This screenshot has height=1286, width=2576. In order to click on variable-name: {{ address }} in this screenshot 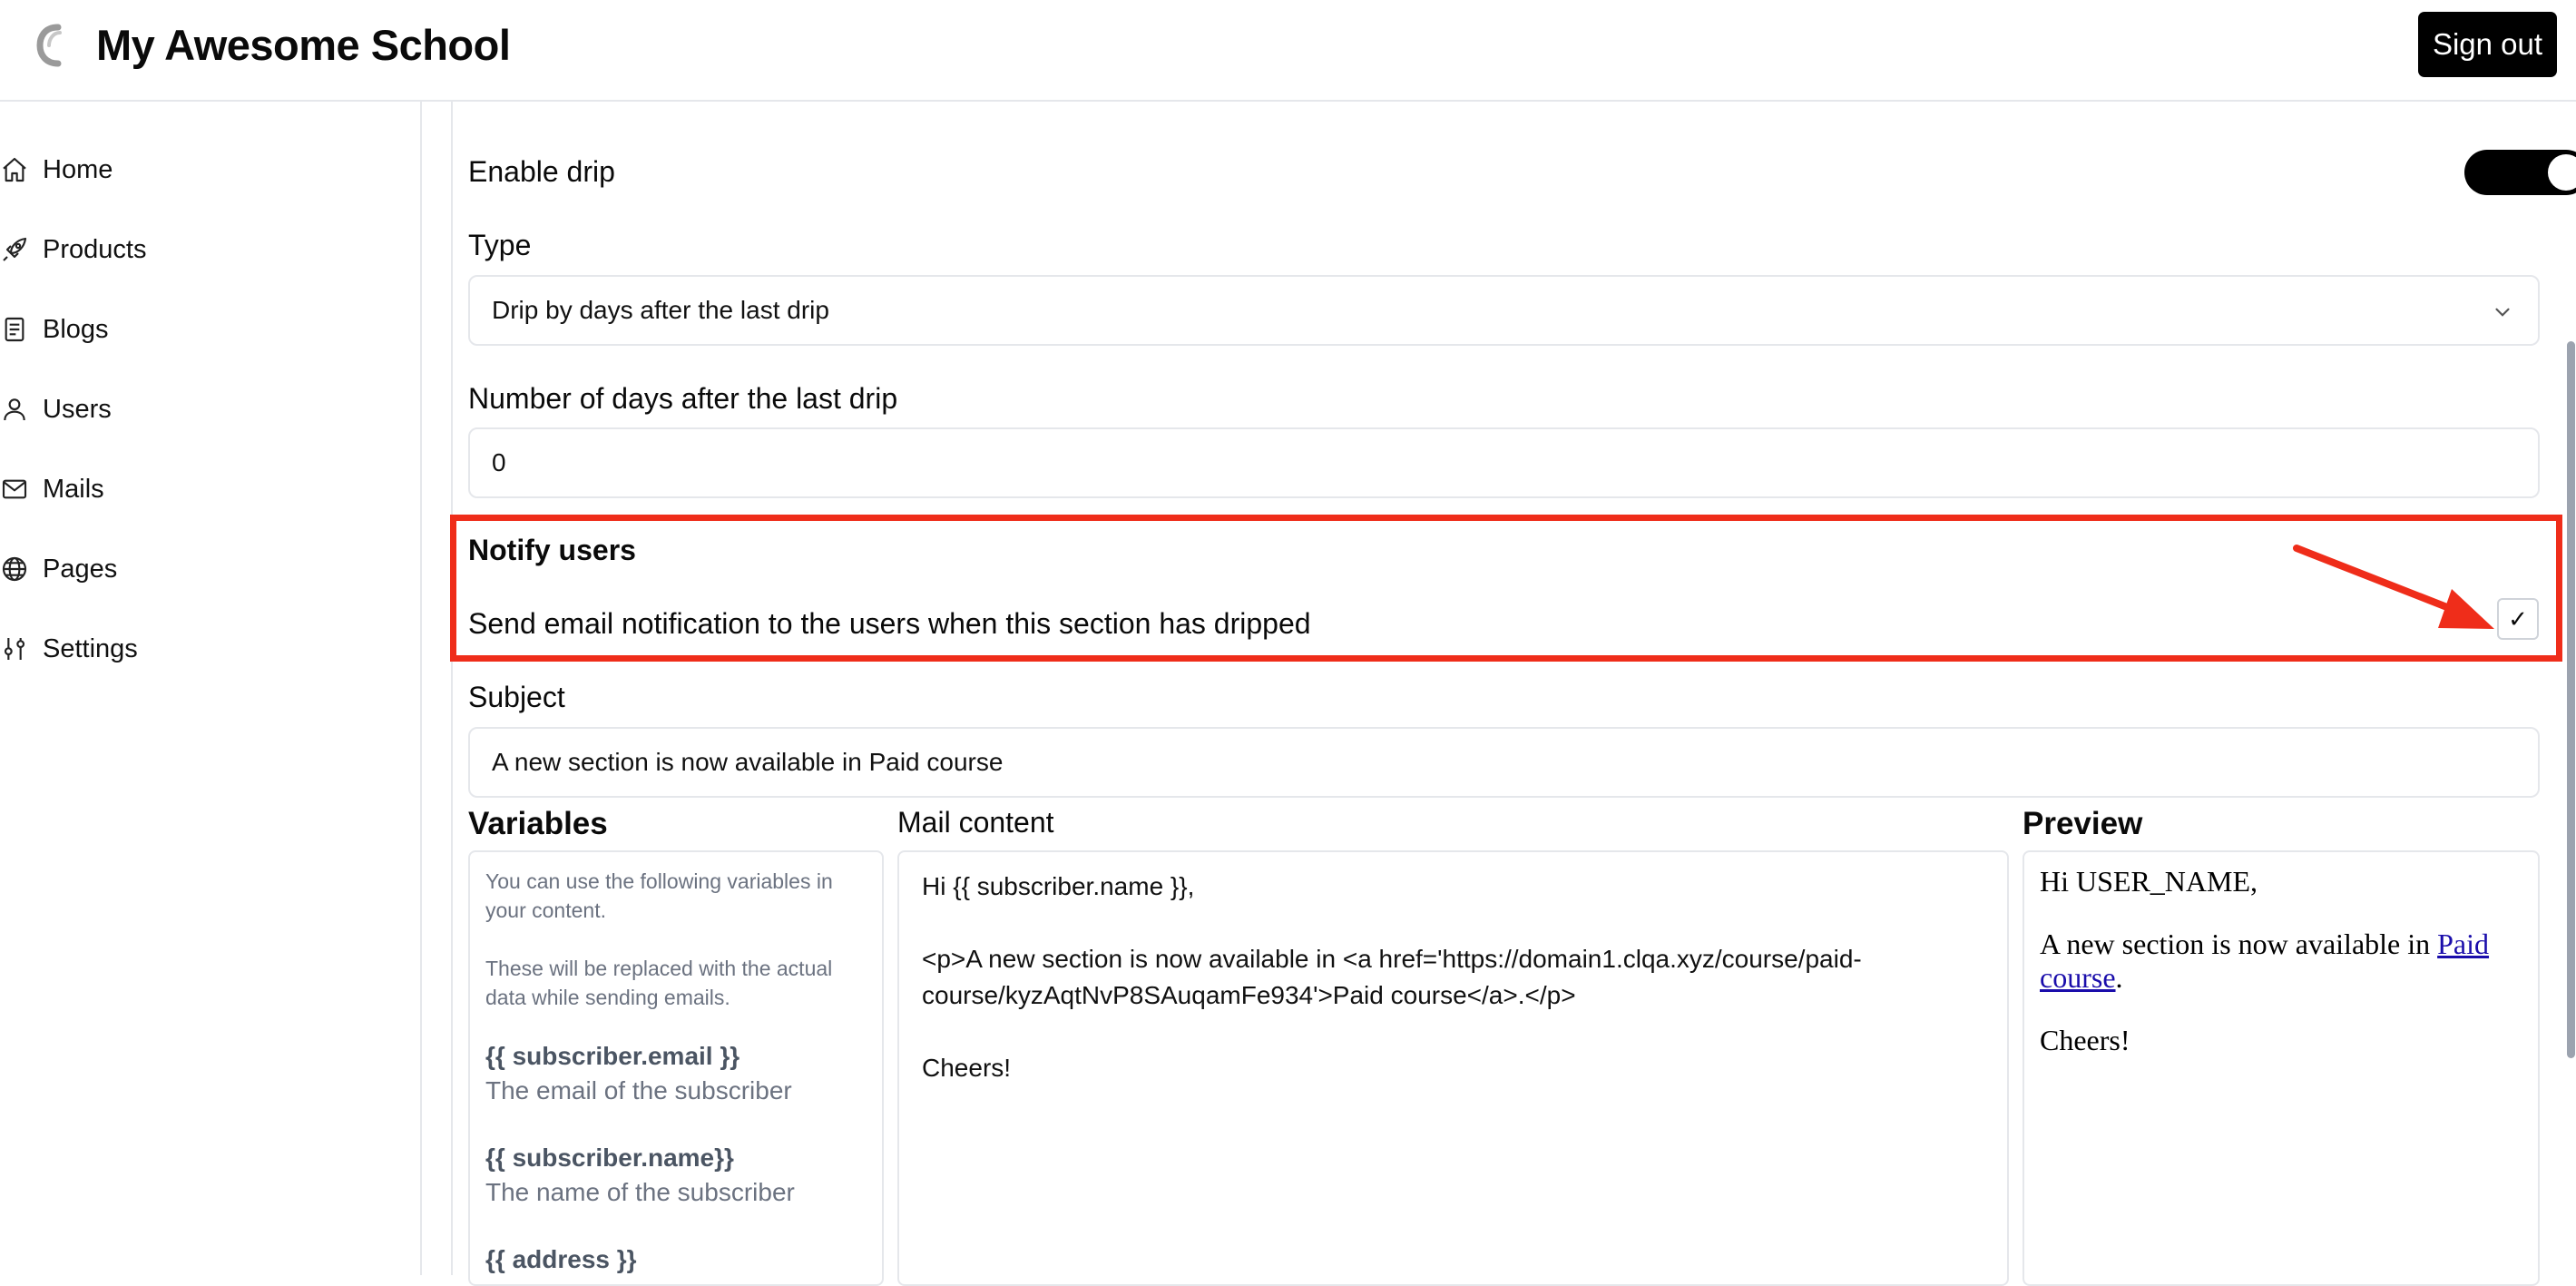, I will do `click(561, 1259)`.